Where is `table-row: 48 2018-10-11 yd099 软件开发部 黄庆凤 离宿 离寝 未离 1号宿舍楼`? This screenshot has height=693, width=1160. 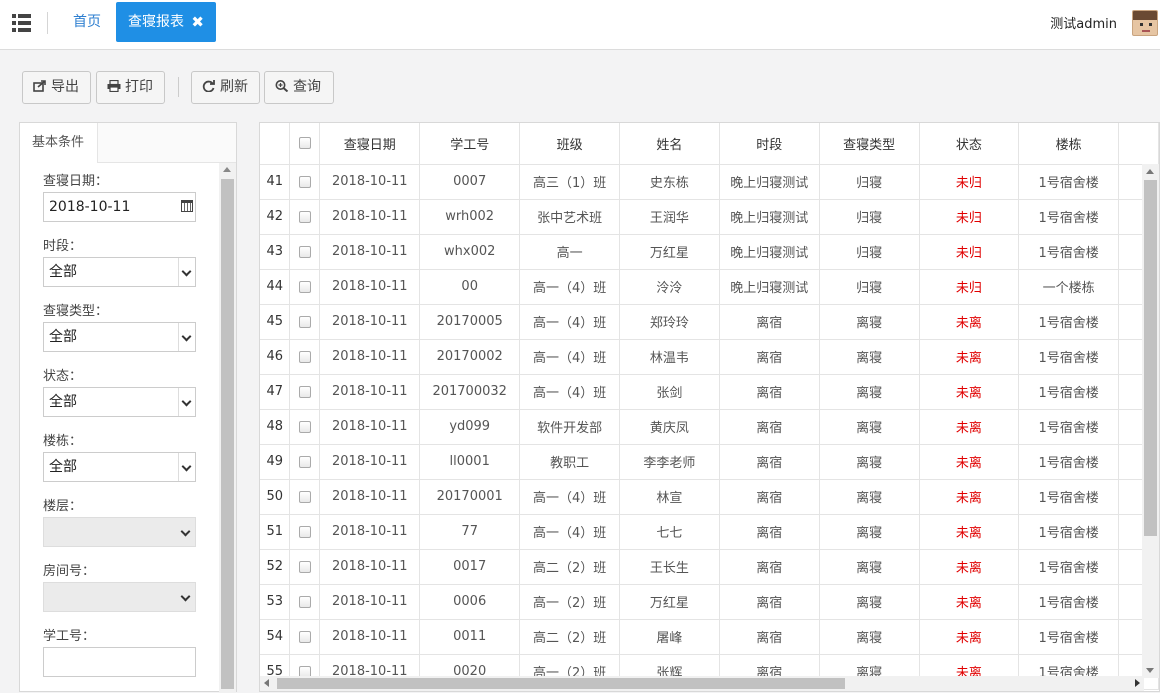
table-row: 48 2018-10-11 yd099 软件开发部 黄庆凤 离宿 离寝 未离 1号宿舍楼 is located at coordinates (709, 427).